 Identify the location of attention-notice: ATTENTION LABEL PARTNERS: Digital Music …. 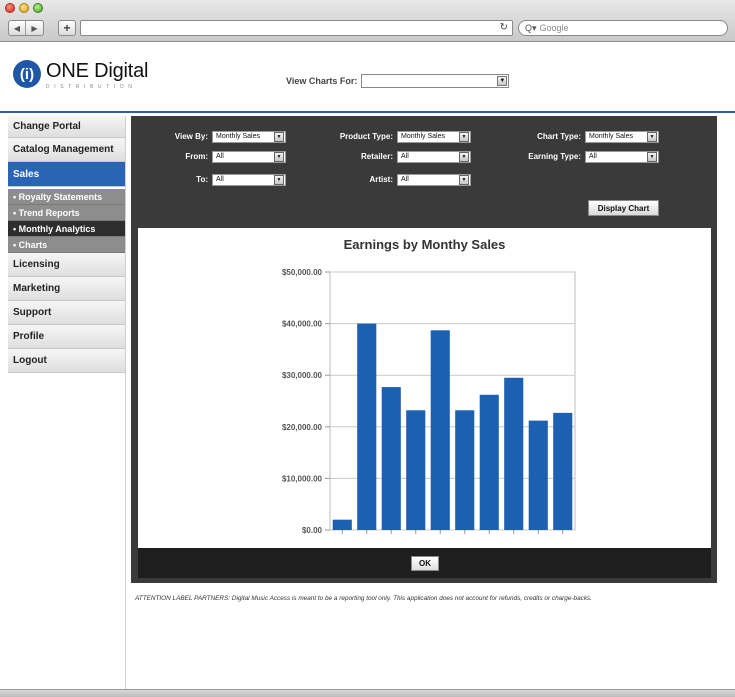
(364, 598).